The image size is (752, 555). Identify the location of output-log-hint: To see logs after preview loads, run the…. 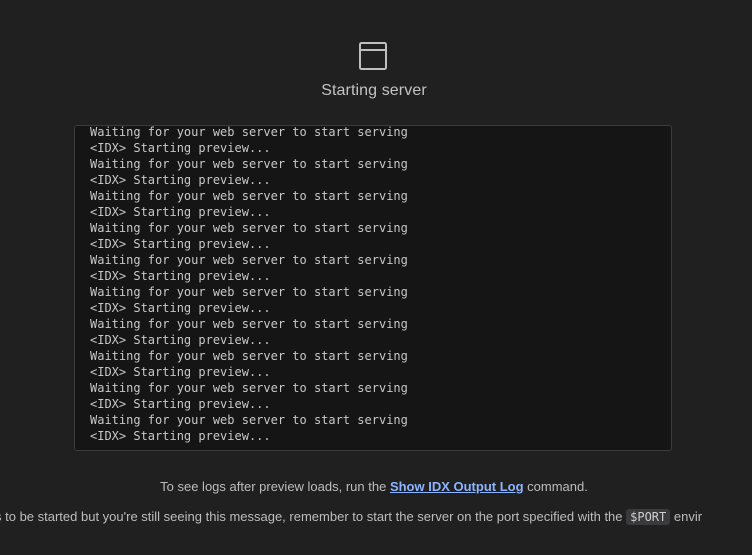
(374, 486).